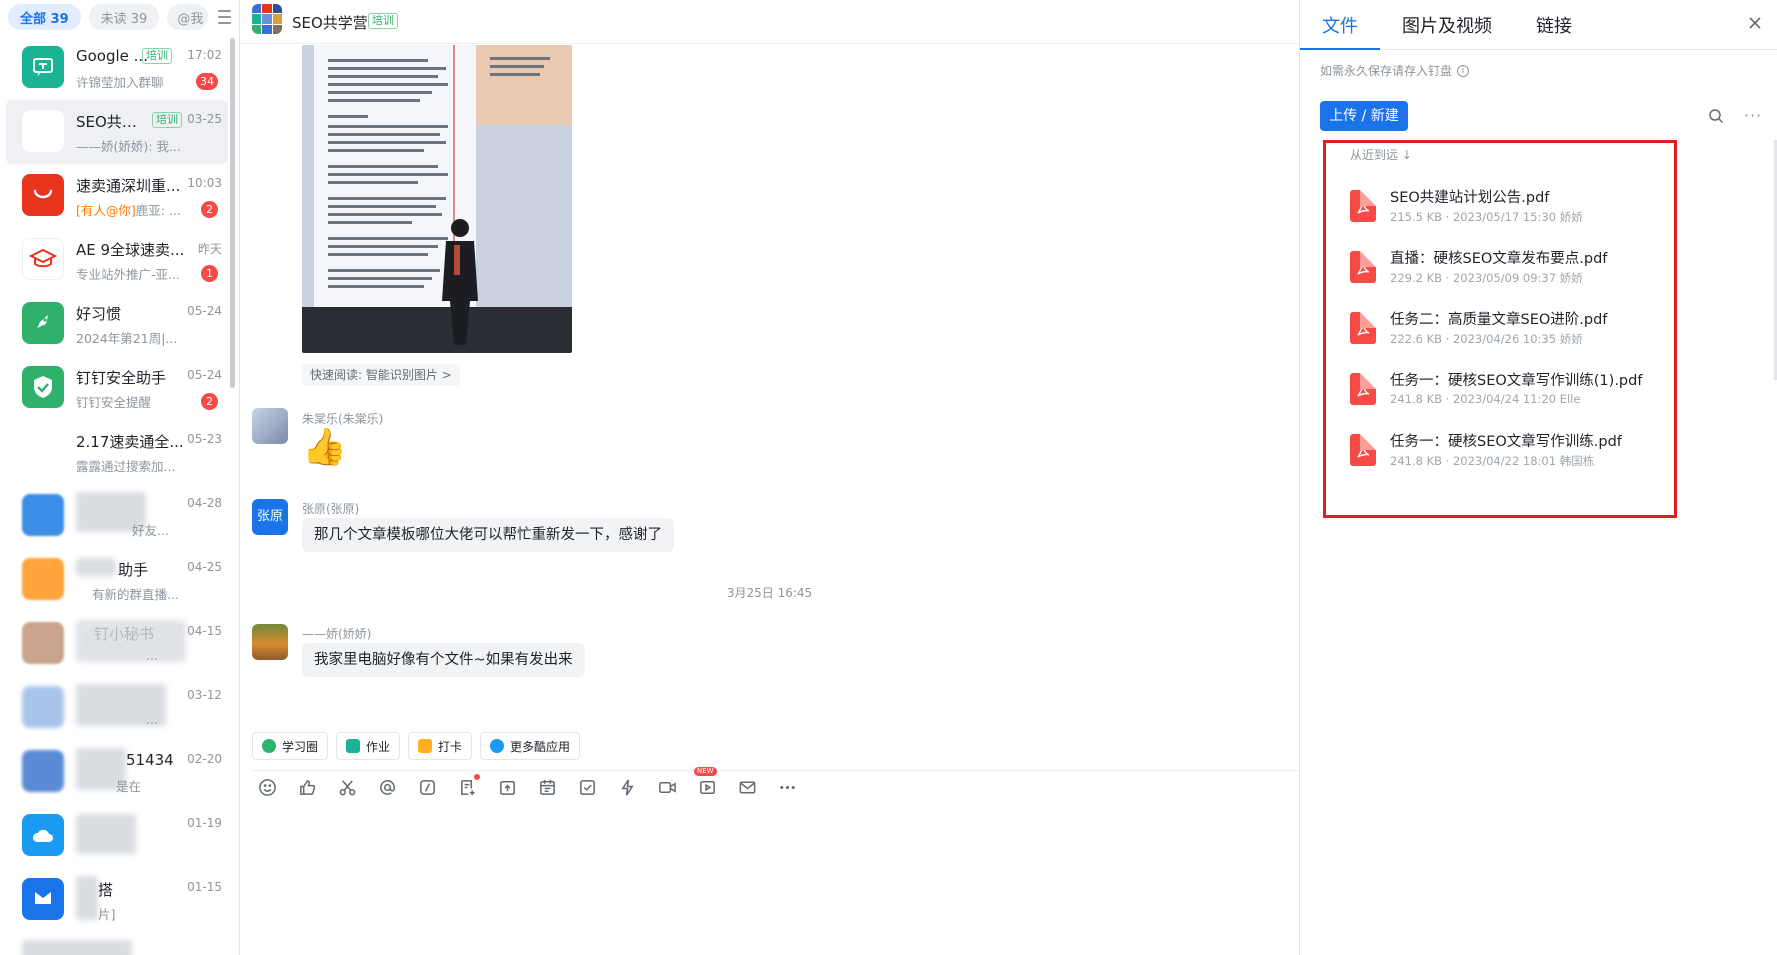 The image size is (1777, 955). I want to click on file-meta: 222.6 KB · 2023/04/26 10:35 娇娇, so click(1486, 339).